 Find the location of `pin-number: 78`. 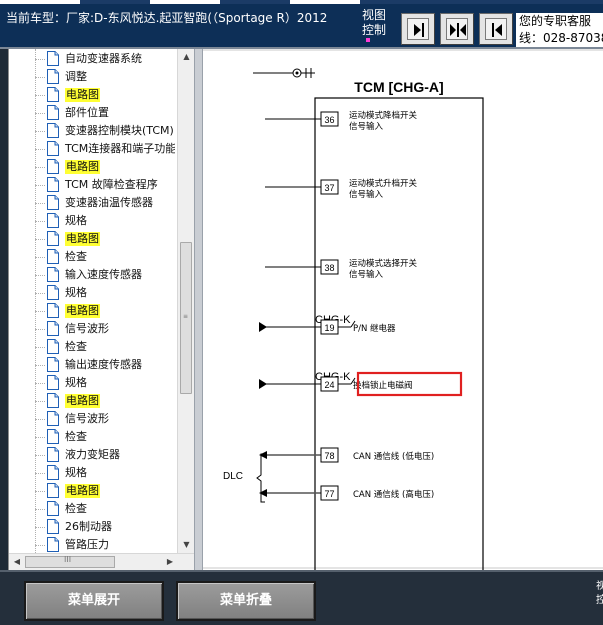

pin-number: 78 is located at coordinates (329, 456).